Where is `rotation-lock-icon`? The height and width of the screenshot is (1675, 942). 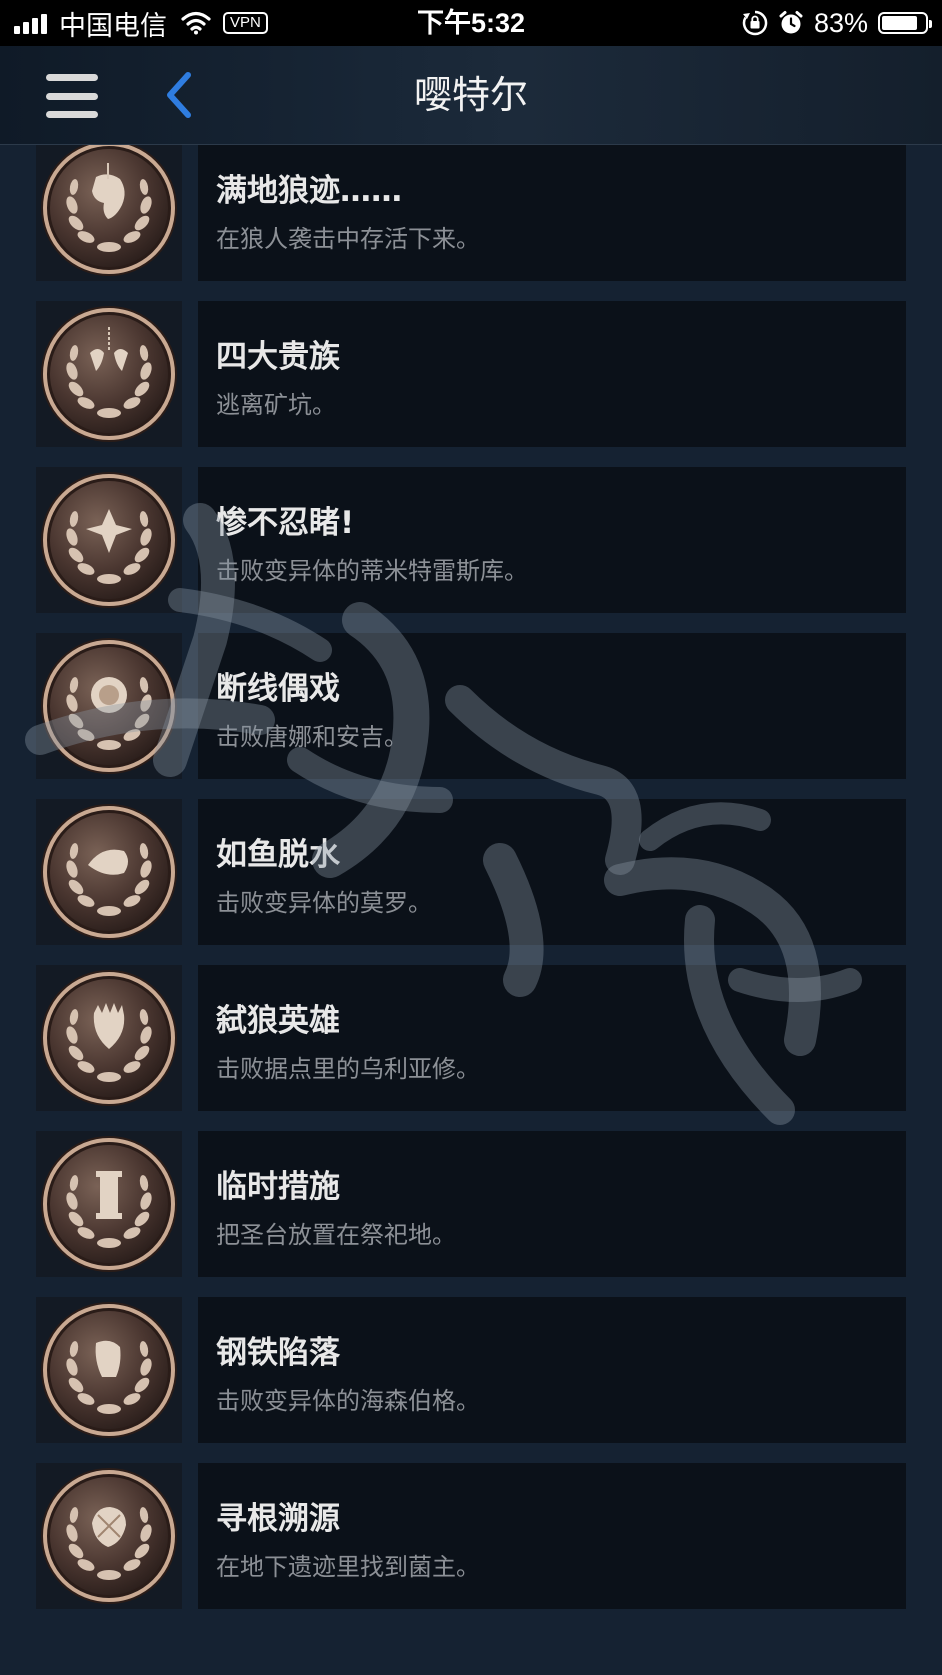
rotation-lock-icon is located at coordinates (755, 23).